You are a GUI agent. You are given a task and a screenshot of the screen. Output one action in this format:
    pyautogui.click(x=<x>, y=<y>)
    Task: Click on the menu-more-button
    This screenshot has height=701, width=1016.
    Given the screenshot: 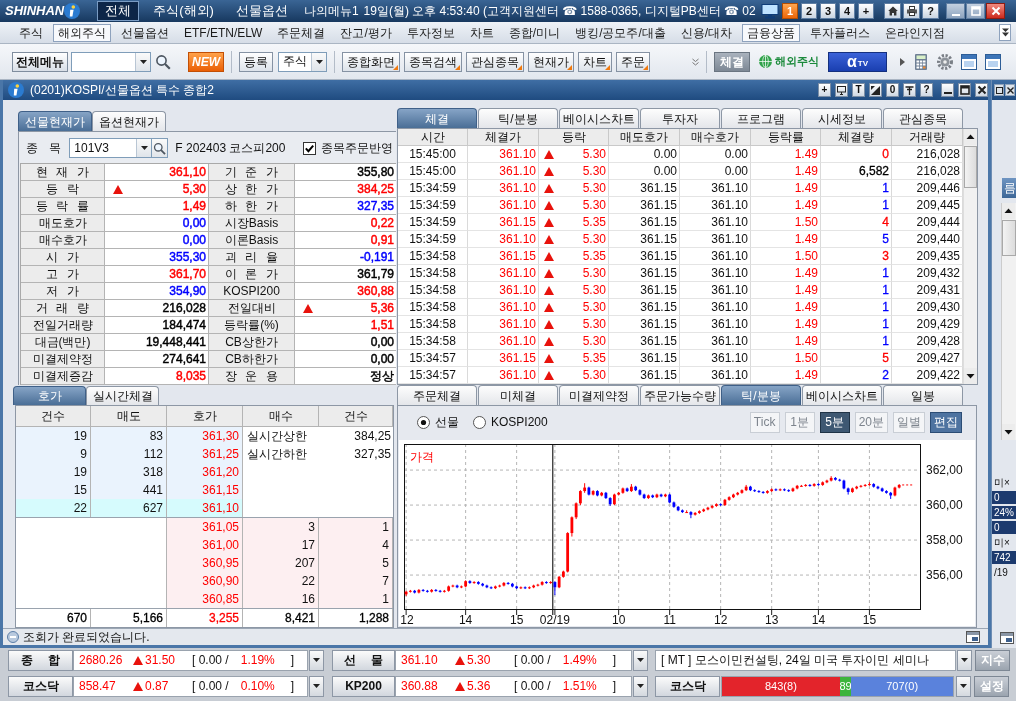 What is the action you would take?
    pyautogui.click(x=1005, y=32)
    